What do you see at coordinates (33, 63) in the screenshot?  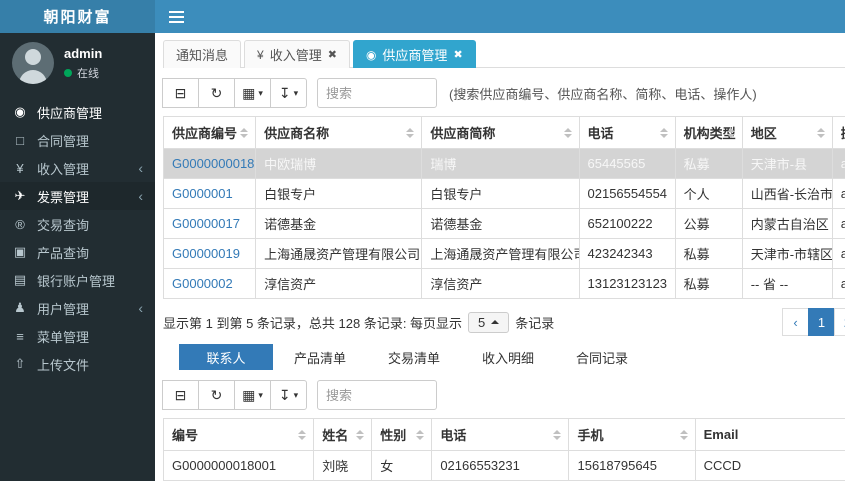 I see `avatar` at bounding box center [33, 63].